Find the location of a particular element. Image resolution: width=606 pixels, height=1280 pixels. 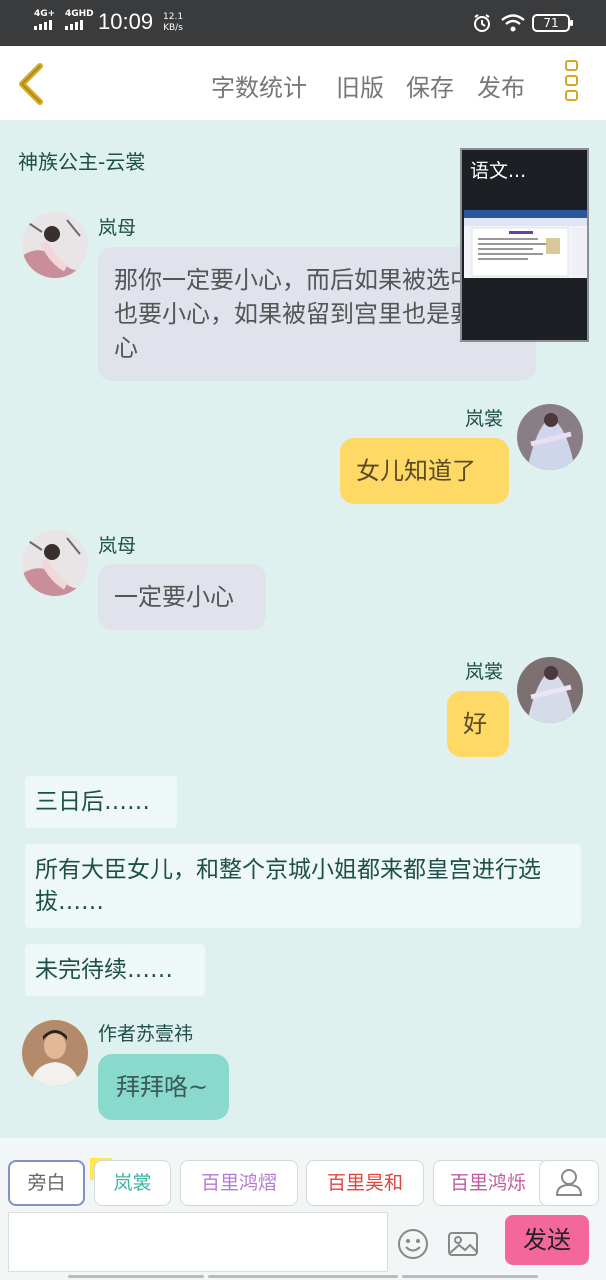

editor-toolbar: 字数统计 旧版 保存 发布 is located at coordinates (303, 83).